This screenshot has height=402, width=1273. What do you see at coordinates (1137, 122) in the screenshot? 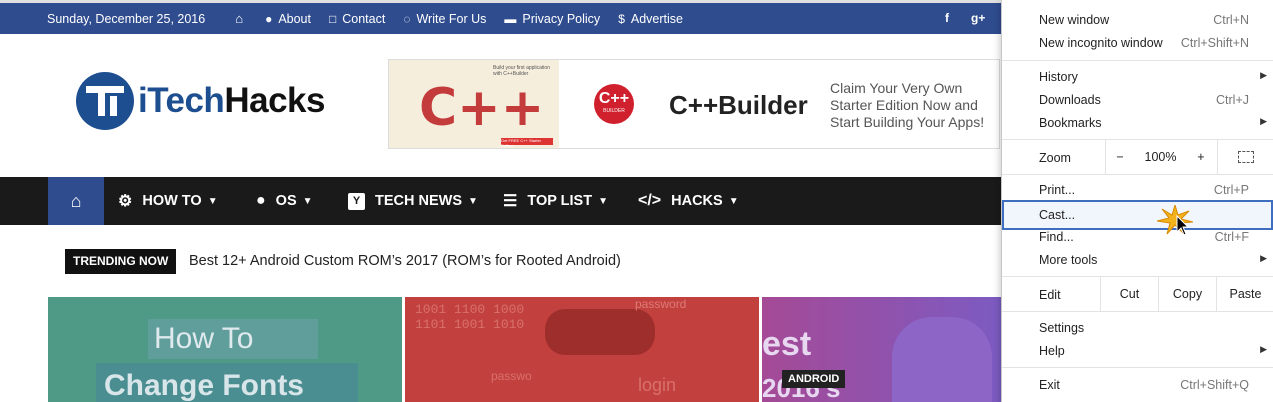
I see `menu-item-bookmarks: Bookmarks ▶` at bounding box center [1137, 122].